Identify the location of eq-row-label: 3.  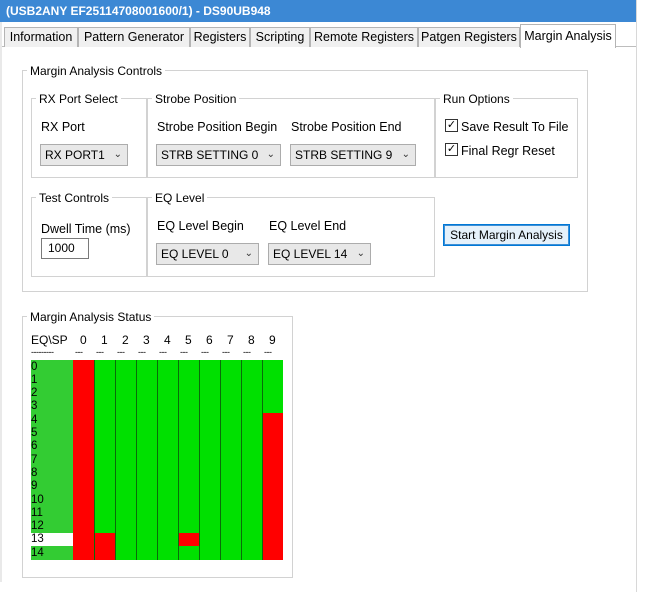
(34, 406).